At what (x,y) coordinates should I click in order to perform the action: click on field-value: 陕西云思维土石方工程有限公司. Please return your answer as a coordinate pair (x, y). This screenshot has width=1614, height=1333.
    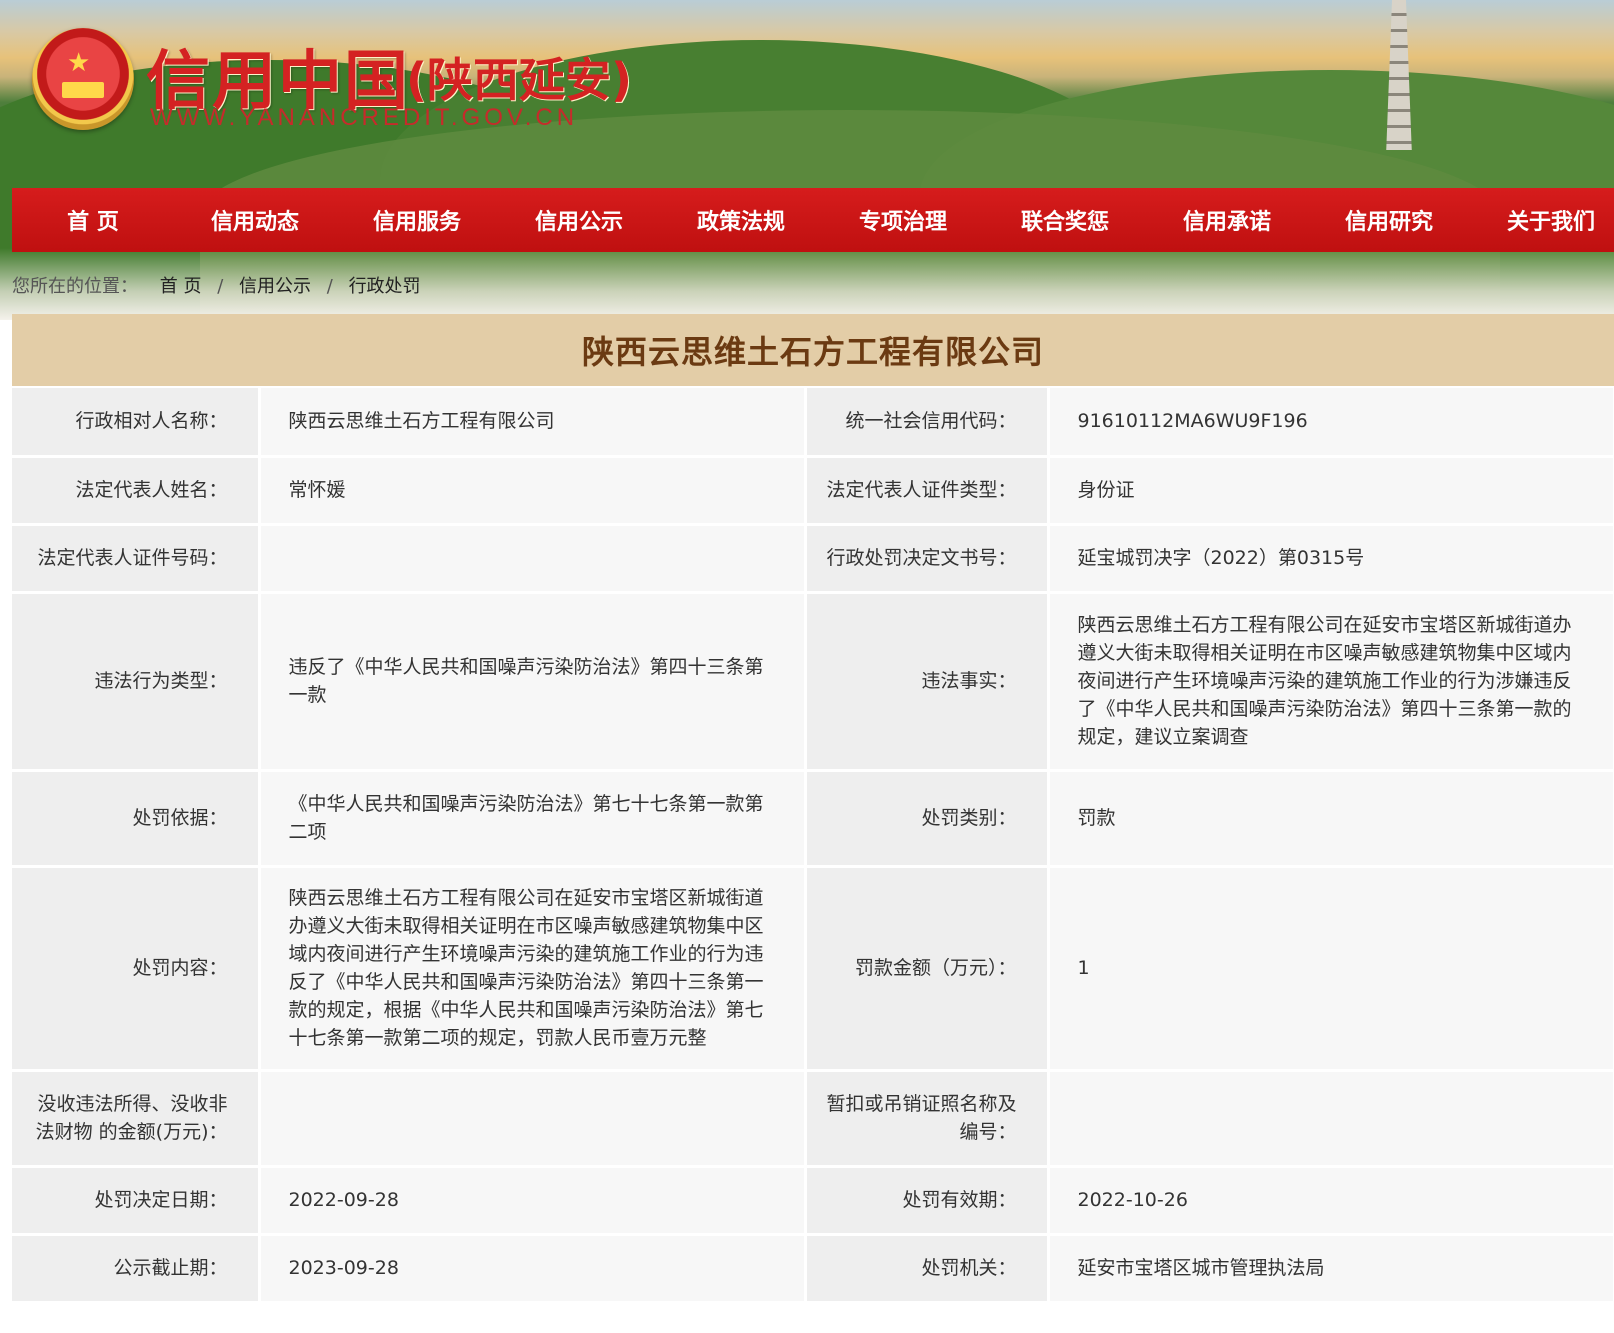
    Looking at the image, I should click on (533, 423).